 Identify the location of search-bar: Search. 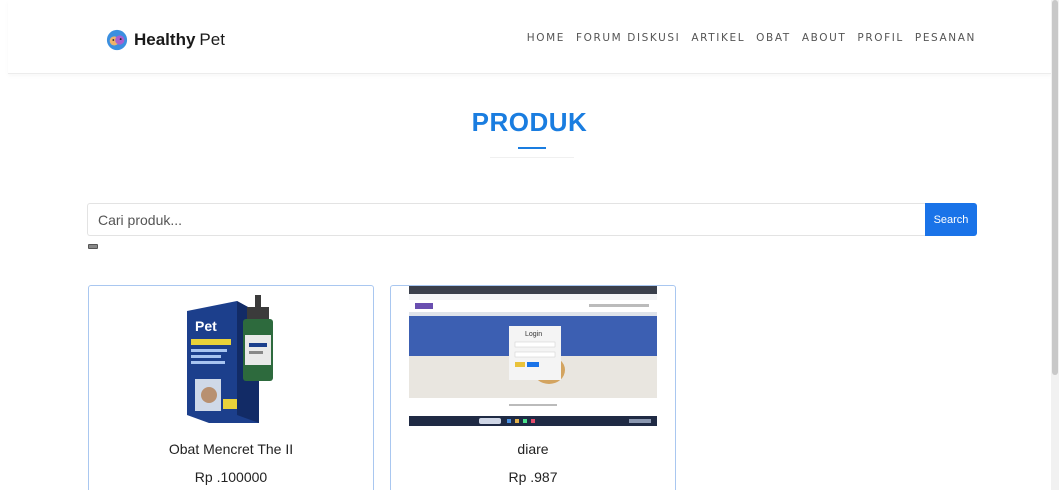
(532, 219).